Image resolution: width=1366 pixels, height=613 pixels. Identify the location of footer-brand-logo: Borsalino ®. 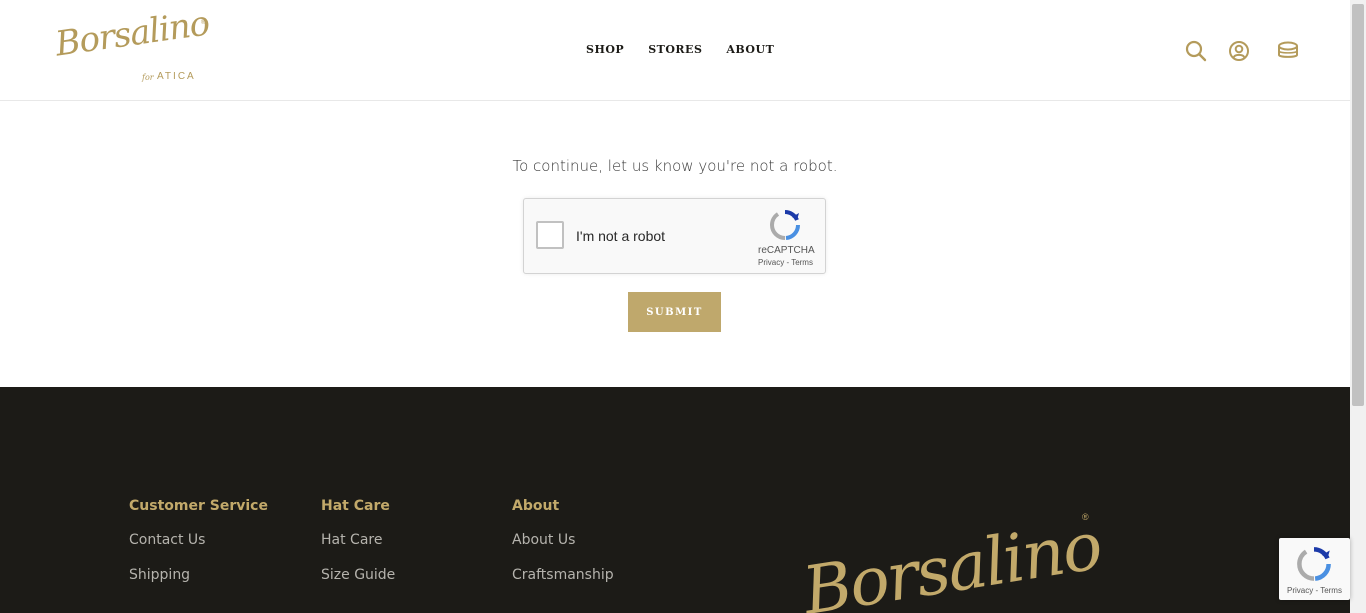
(950, 556).